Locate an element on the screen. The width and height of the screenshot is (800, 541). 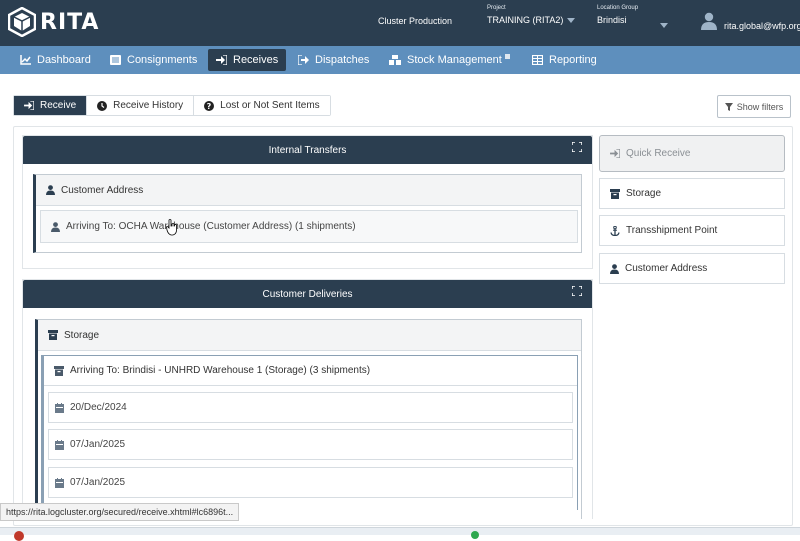
nav-dashboard: Dashboard is located at coordinates (55, 60).